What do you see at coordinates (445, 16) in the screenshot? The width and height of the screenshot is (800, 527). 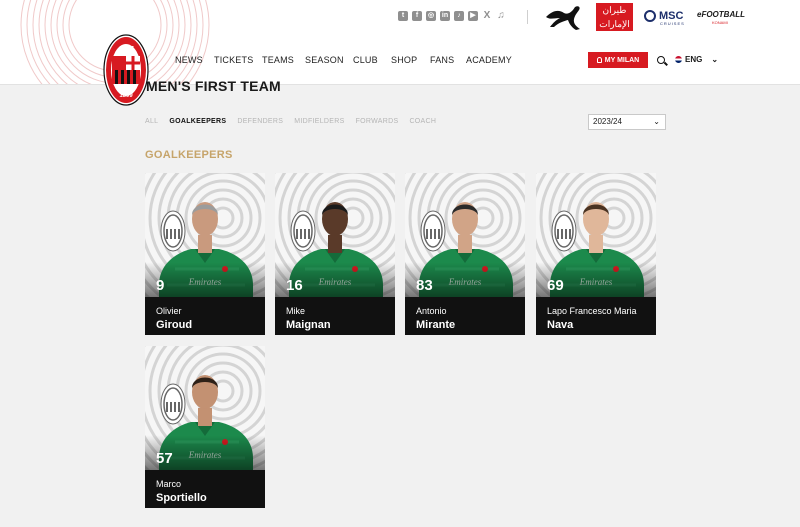 I see `linkedin-icon: in` at bounding box center [445, 16].